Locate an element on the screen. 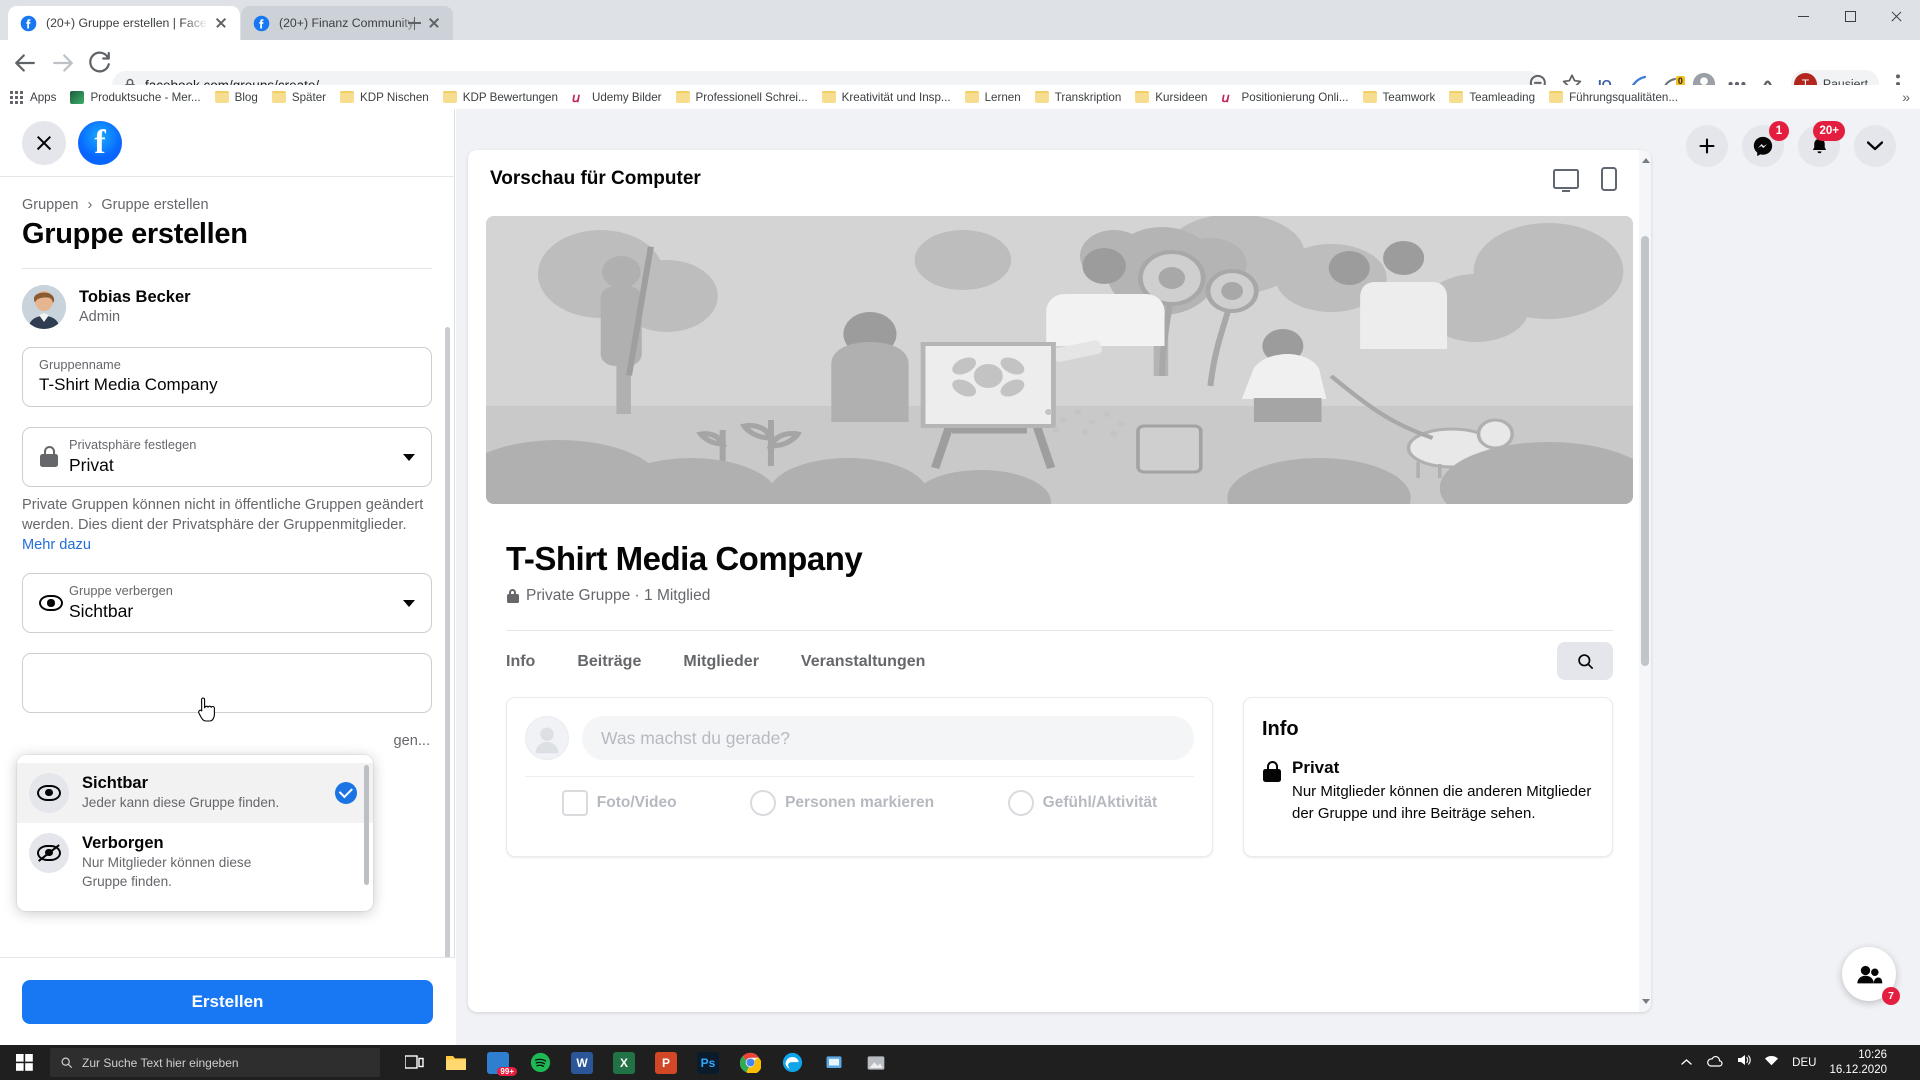 Image resolution: width=1920 pixels, height=1080 pixels. bookmark-apps: Apps is located at coordinates (33, 97).